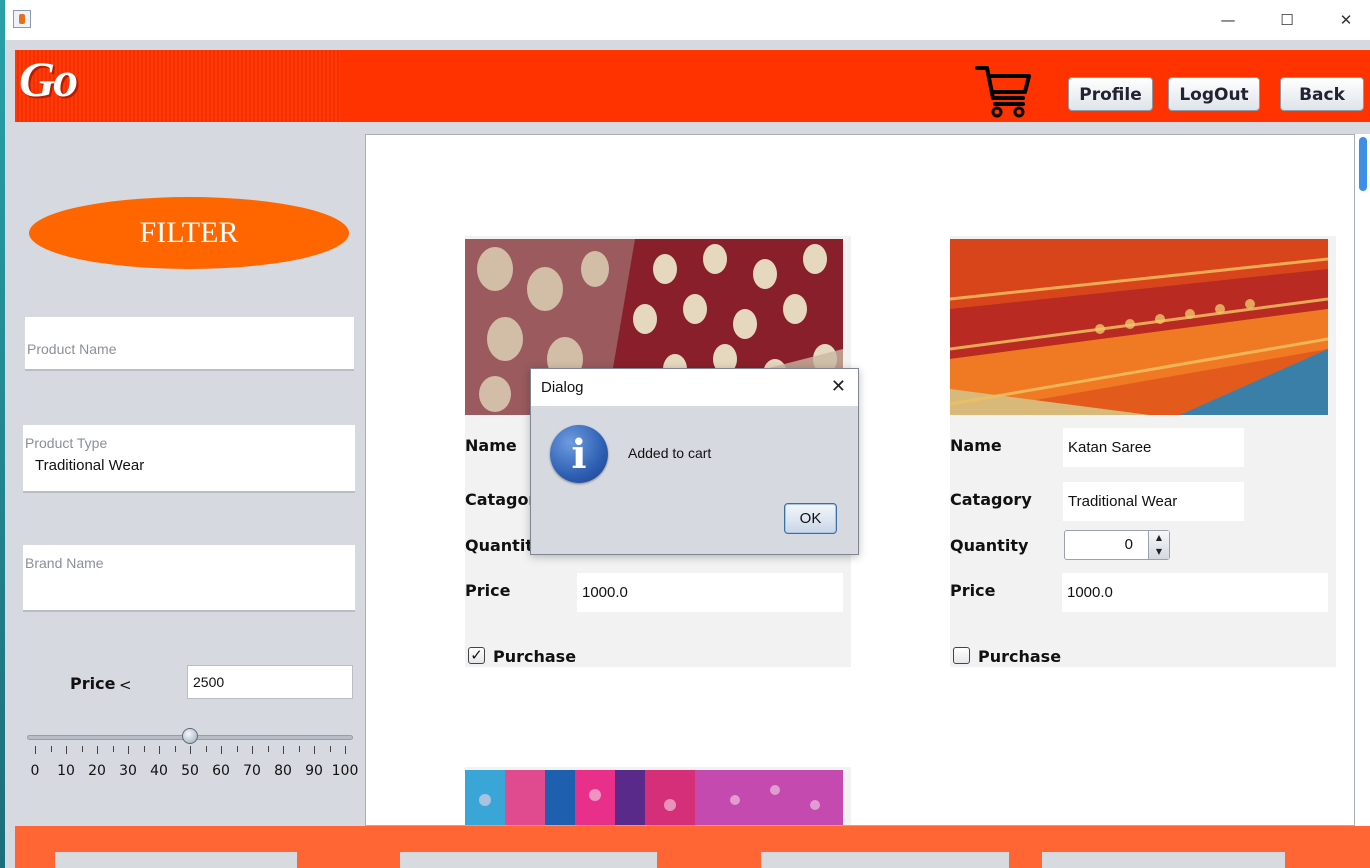  What do you see at coordinates (838, 386) in the screenshot?
I see `dialog-close-button: ✕` at bounding box center [838, 386].